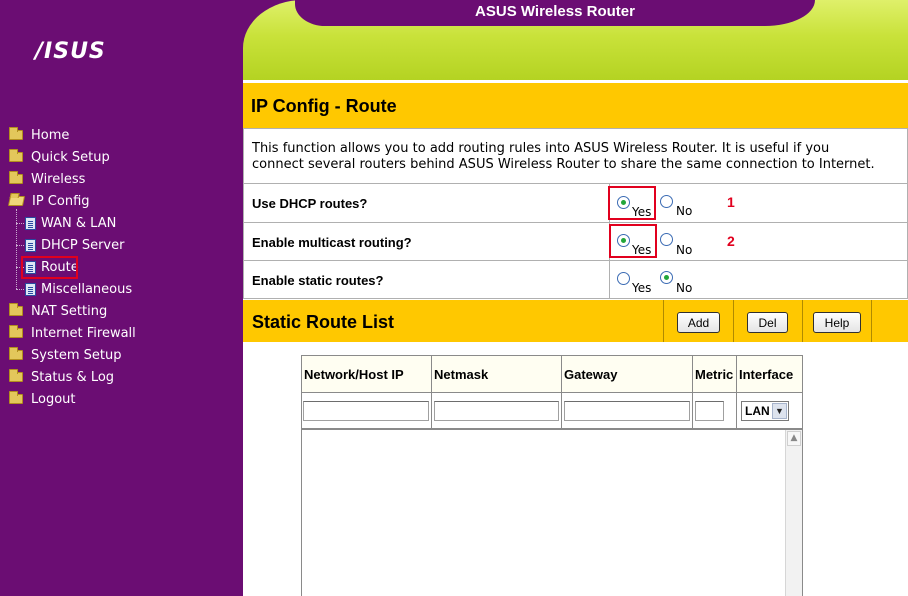 The height and width of the screenshot is (596, 908). What do you see at coordinates (575, 280) in the screenshot?
I see `option-row-static-routes: Enable static routes? Yes No` at bounding box center [575, 280].